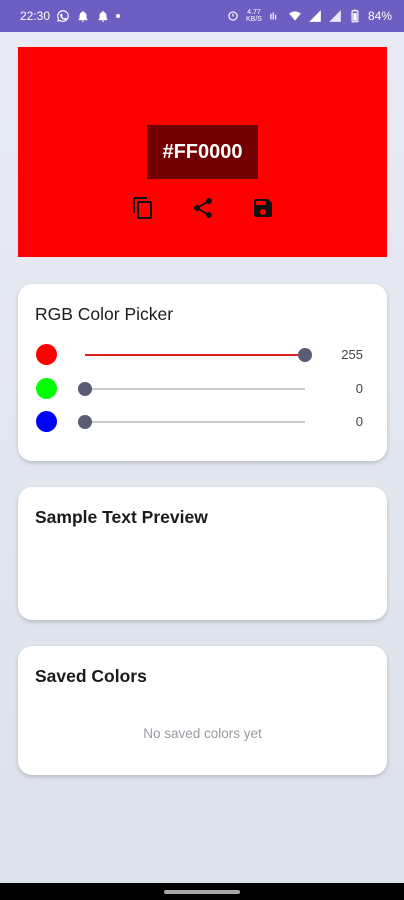 This screenshot has height=900, width=404. I want to click on red-slider, so click(198, 355).